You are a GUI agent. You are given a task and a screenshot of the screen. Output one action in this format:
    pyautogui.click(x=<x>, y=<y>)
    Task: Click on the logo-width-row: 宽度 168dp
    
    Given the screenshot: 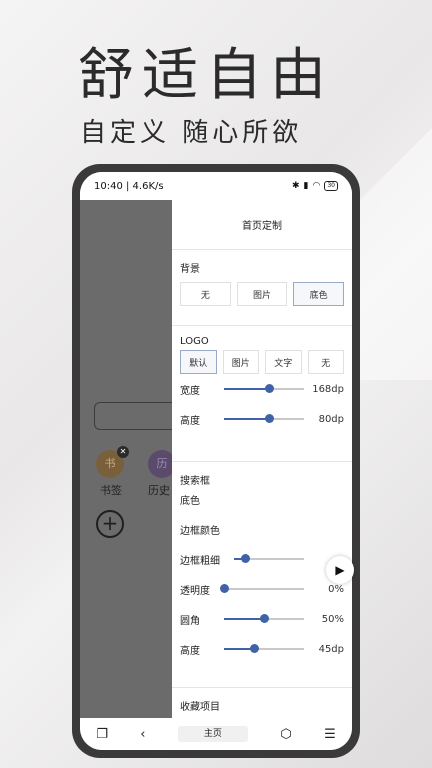 What is the action you would take?
    pyautogui.click(x=262, y=389)
    